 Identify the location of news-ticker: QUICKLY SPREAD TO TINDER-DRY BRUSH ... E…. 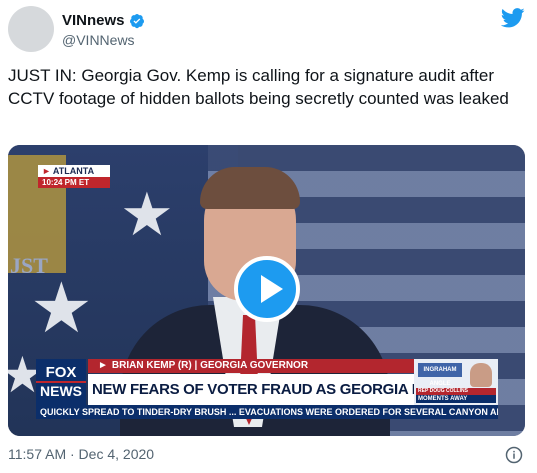
(267, 412).